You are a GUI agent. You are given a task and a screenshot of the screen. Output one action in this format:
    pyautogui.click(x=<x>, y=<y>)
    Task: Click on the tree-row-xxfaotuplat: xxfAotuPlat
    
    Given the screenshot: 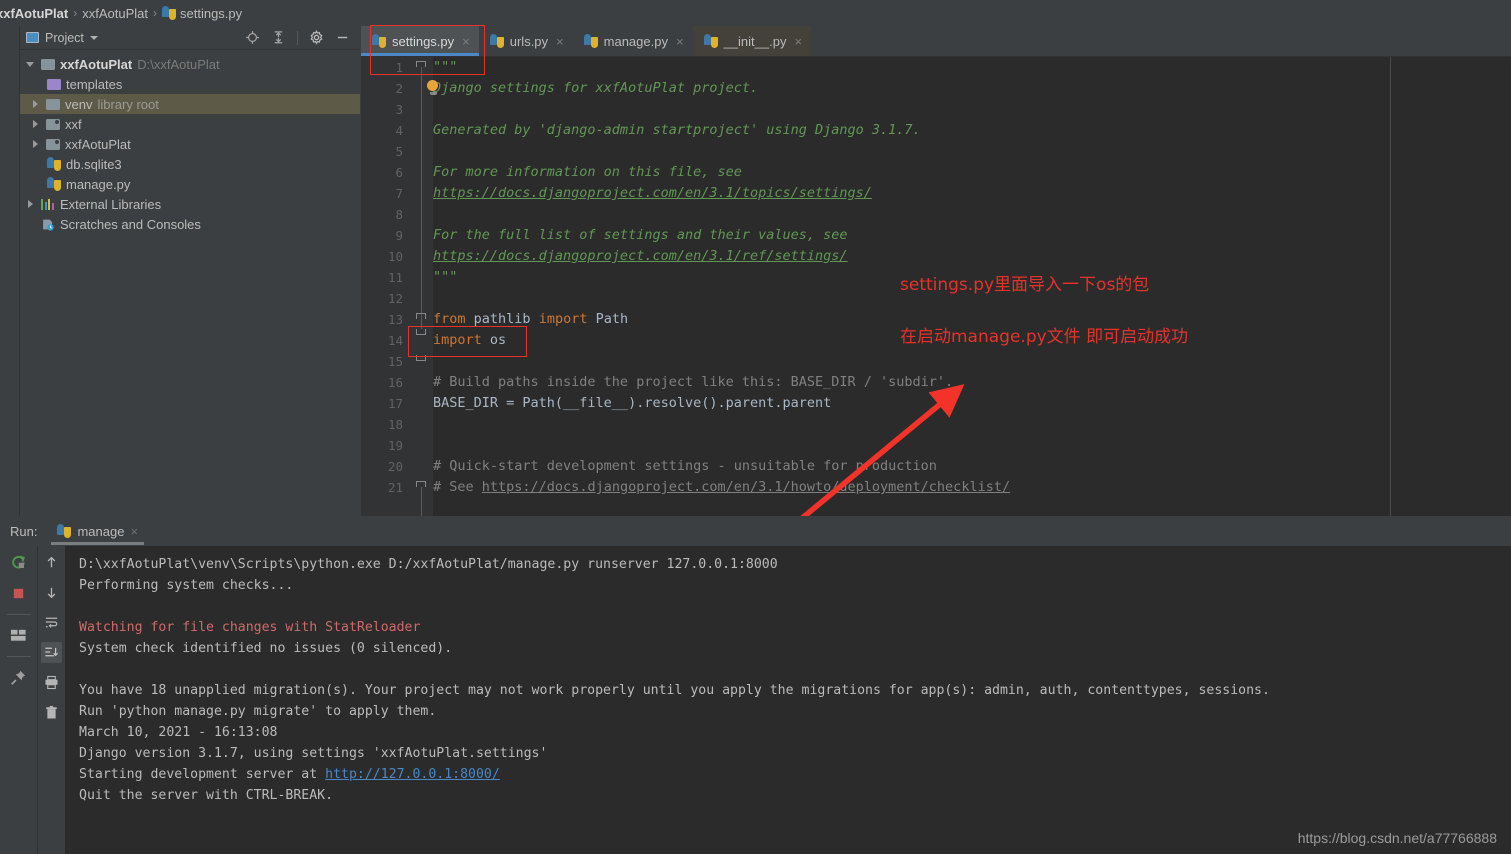 What is the action you would take?
    pyautogui.click(x=190, y=144)
    